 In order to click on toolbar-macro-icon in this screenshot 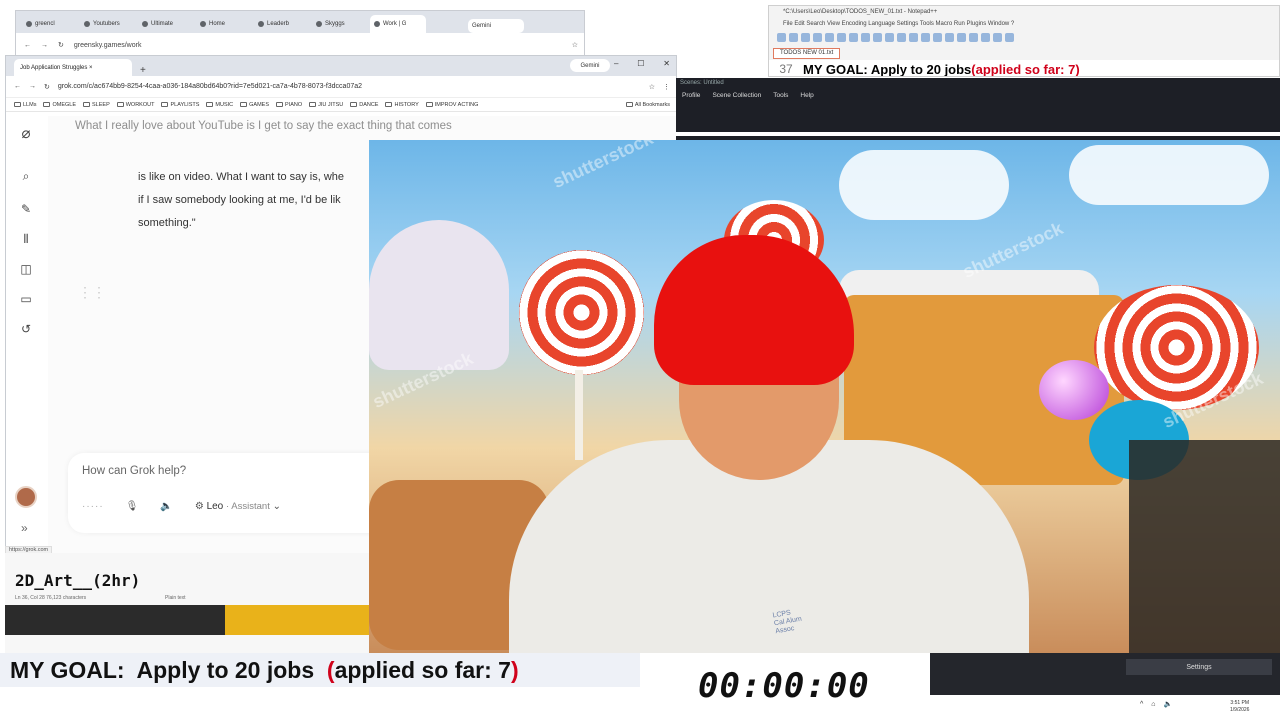, I will do `click(985, 37)`.